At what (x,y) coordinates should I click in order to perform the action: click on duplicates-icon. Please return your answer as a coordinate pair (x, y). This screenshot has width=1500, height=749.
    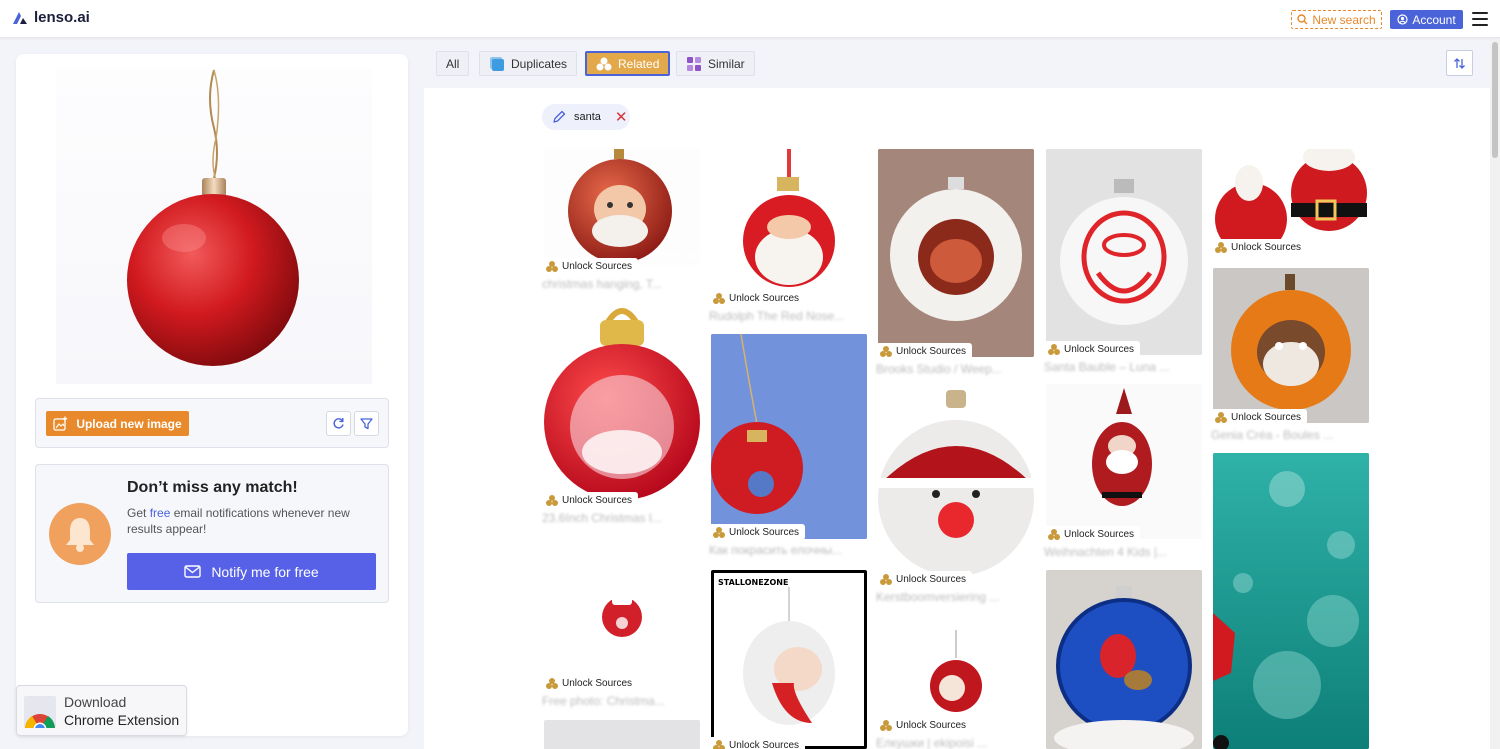
    Looking at the image, I should click on (497, 63).